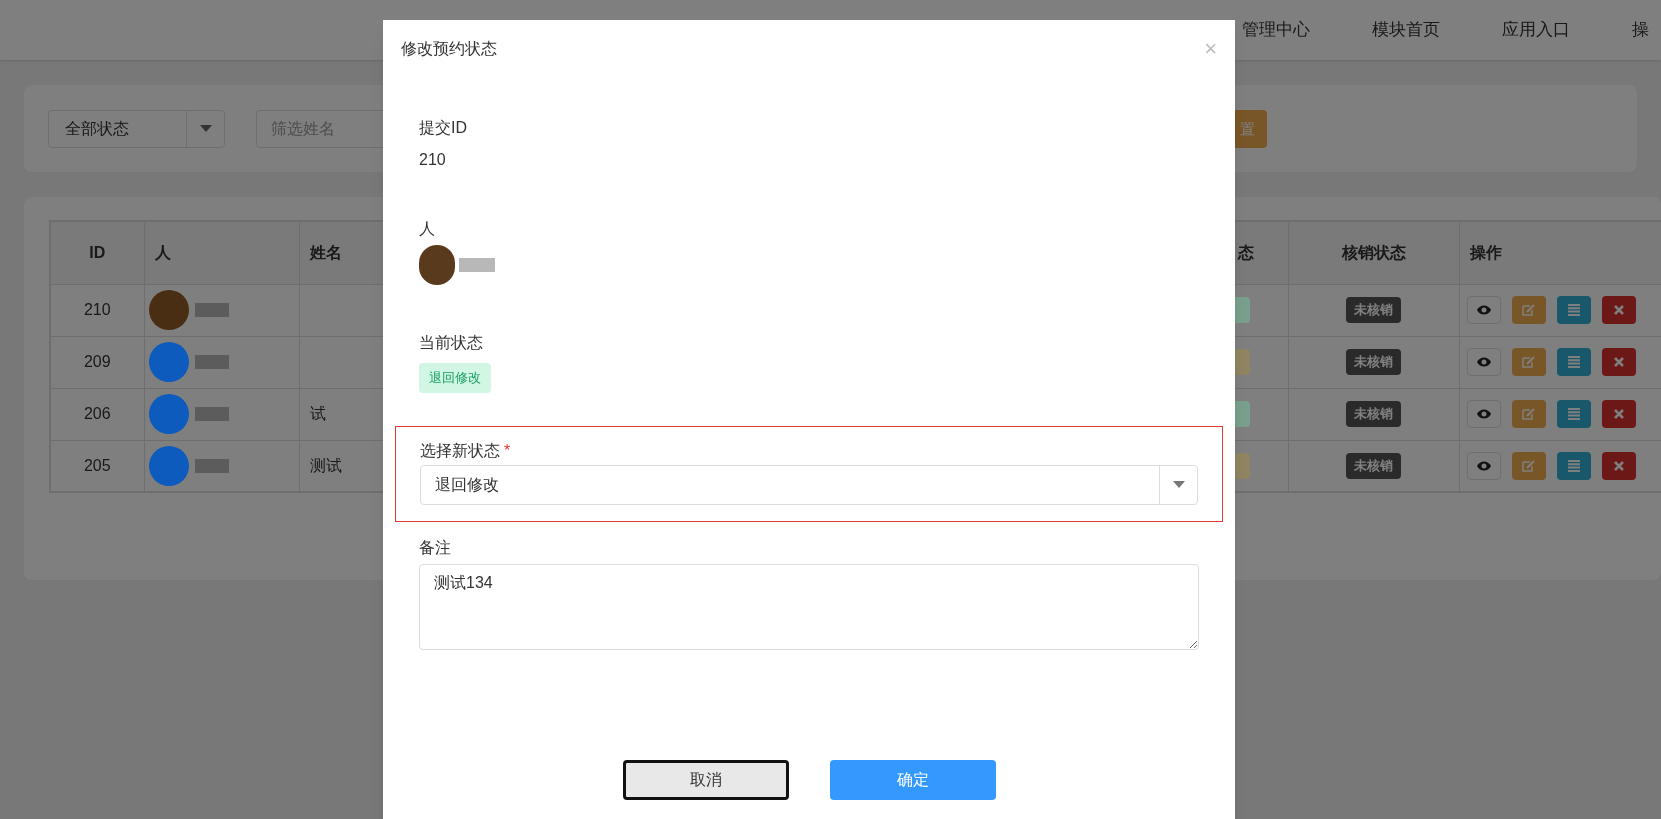 Image resolution: width=1661 pixels, height=819 pixels. I want to click on table-cell: 210, so click(97, 309).